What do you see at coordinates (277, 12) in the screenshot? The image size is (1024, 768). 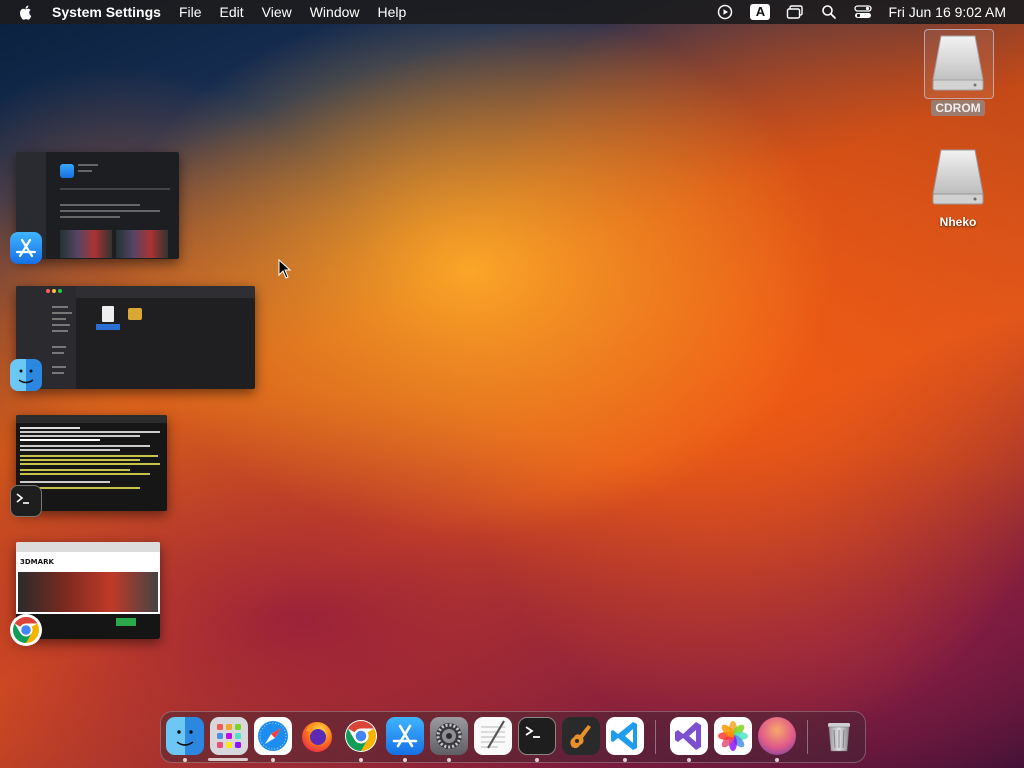 I see `menu-view: View` at bounding box center [277, 12].